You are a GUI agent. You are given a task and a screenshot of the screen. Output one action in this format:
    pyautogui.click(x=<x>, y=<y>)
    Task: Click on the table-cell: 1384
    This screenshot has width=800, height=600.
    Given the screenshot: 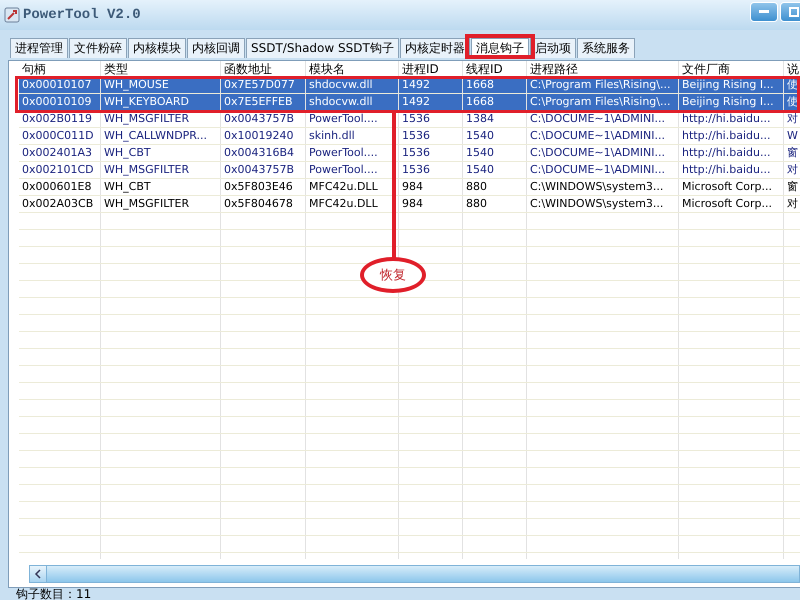 What is the action you would take?
    pyautogui.click(x=495, y=119)
    